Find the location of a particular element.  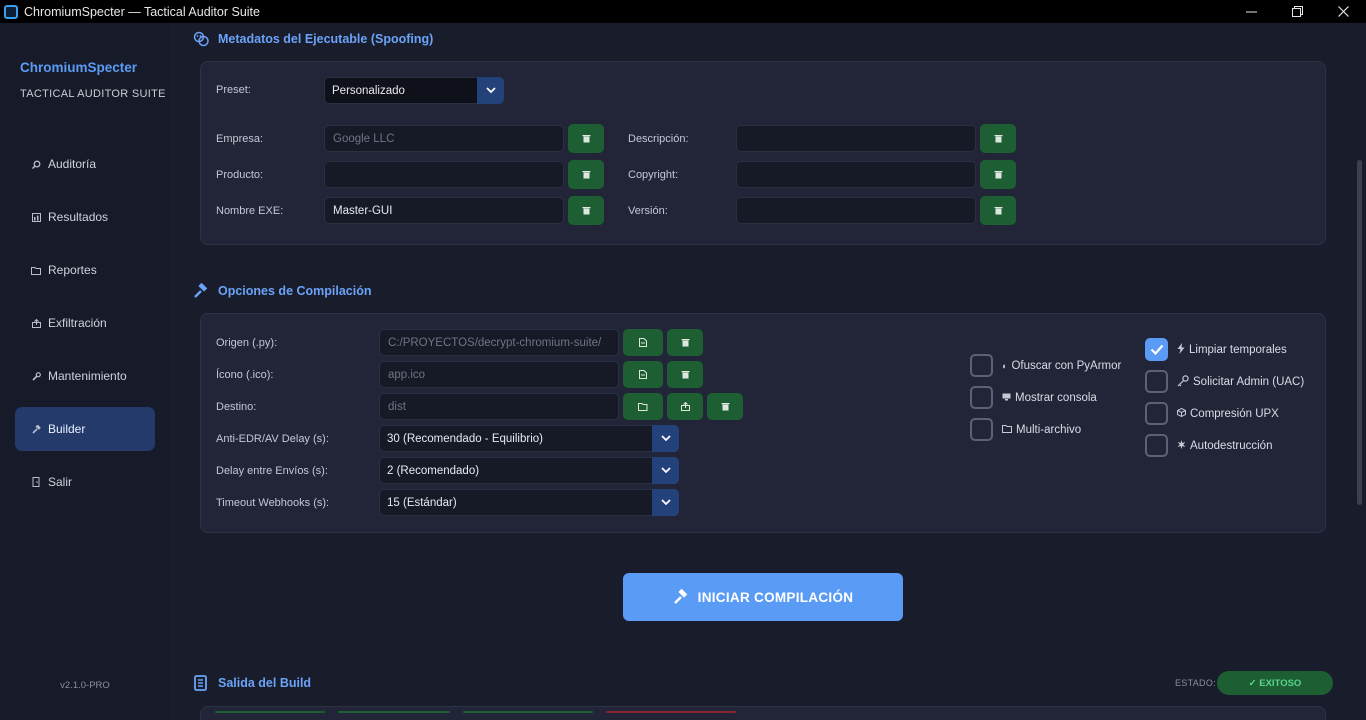

close-button is located at coordinates (1343, 11).